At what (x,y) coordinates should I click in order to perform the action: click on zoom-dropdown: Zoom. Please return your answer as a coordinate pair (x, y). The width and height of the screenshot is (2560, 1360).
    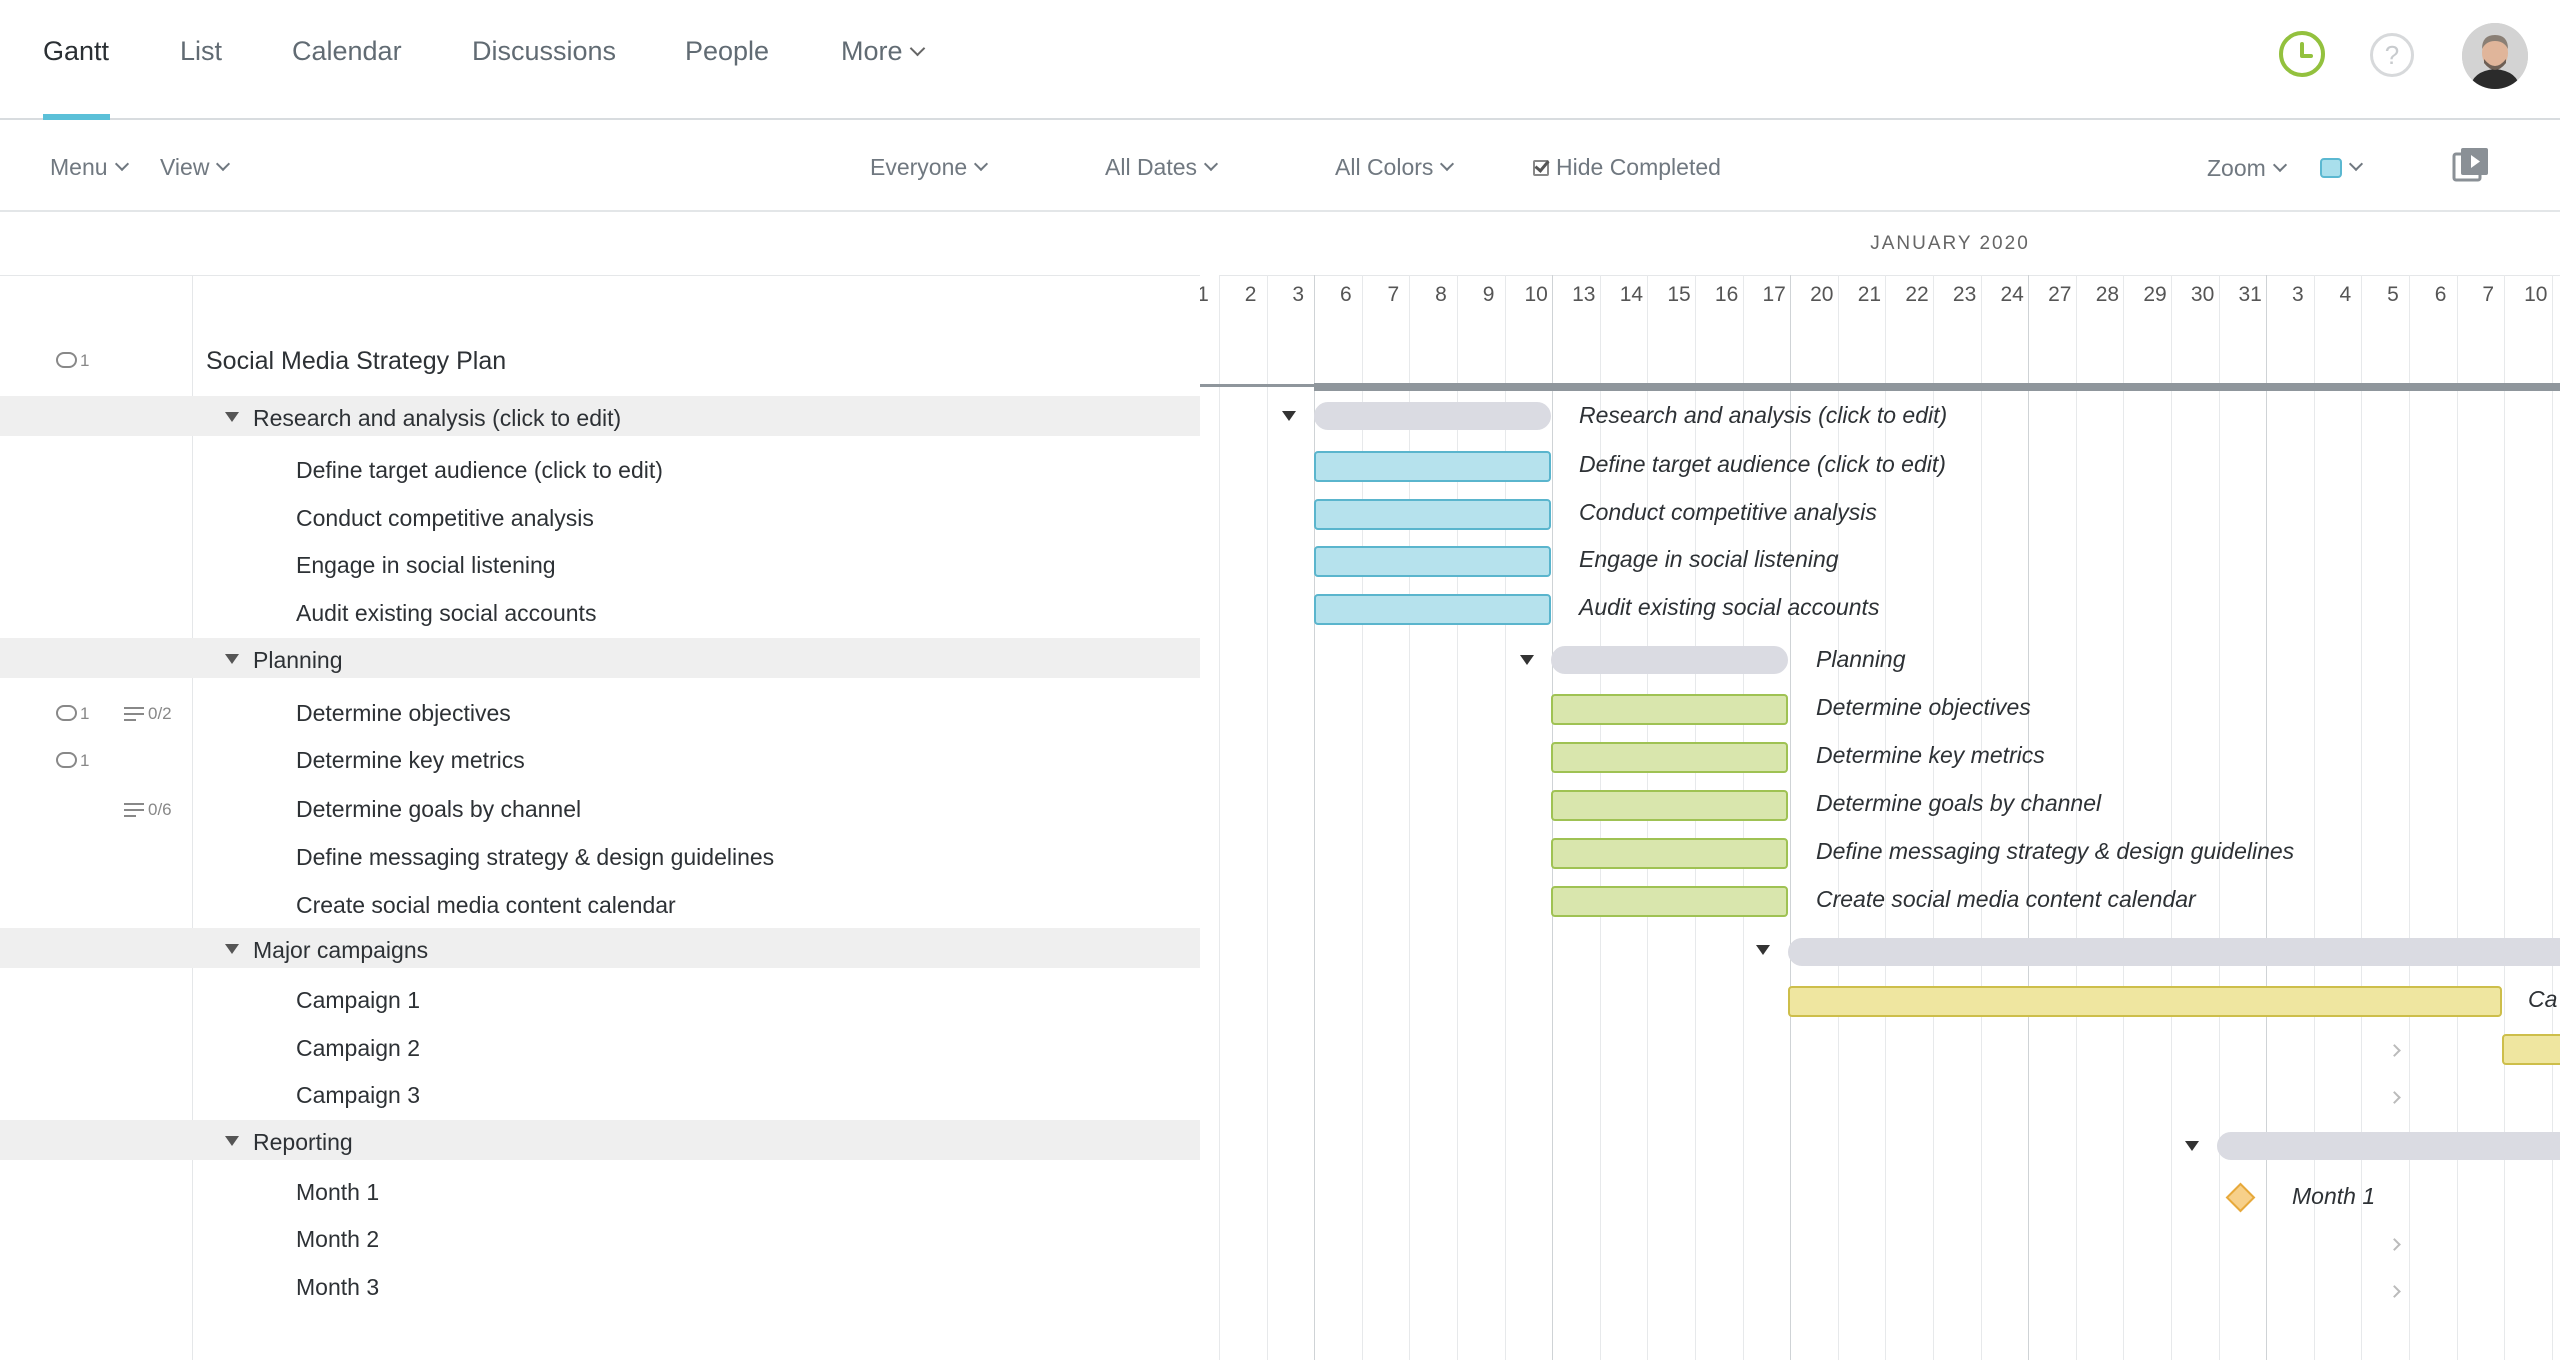
    Looking at the image, I should click on (2247, 168).